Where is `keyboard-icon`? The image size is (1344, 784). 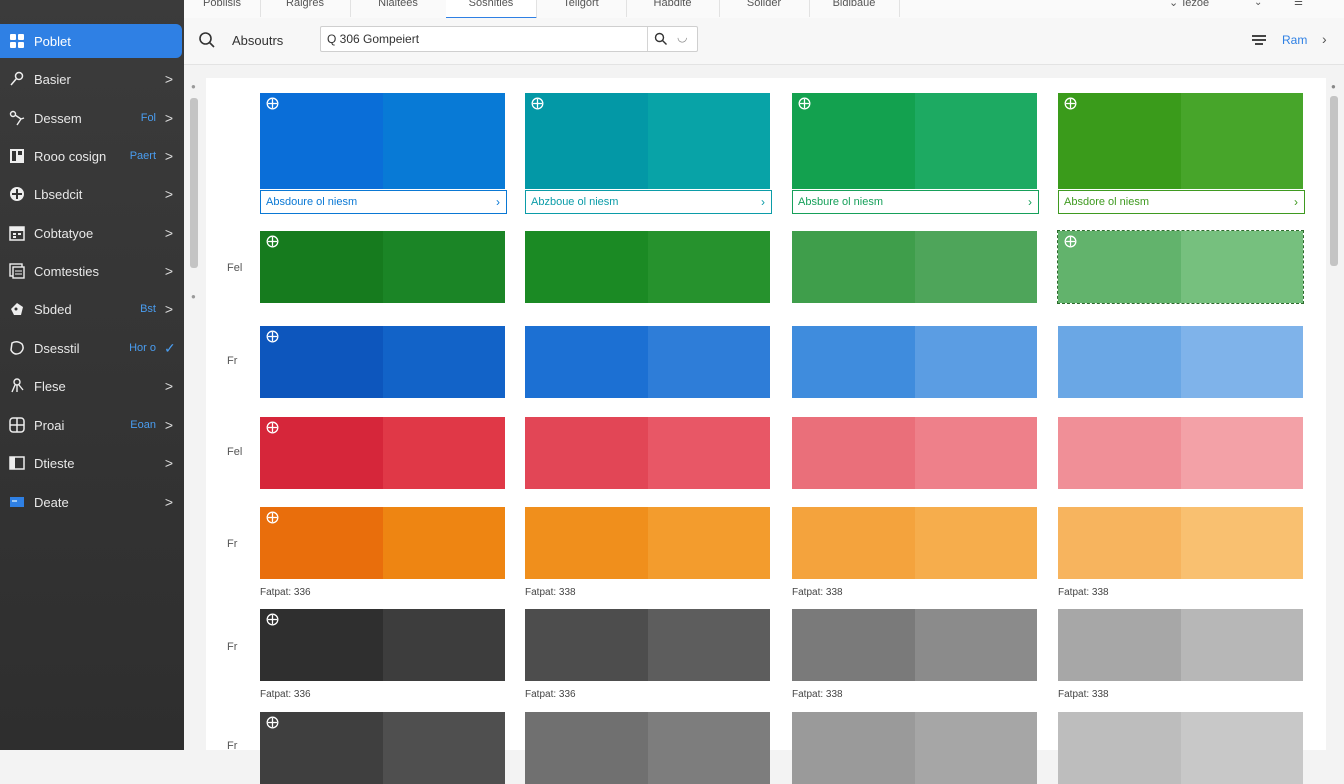 keyboard-icon is located at coordinates (1259, 40).